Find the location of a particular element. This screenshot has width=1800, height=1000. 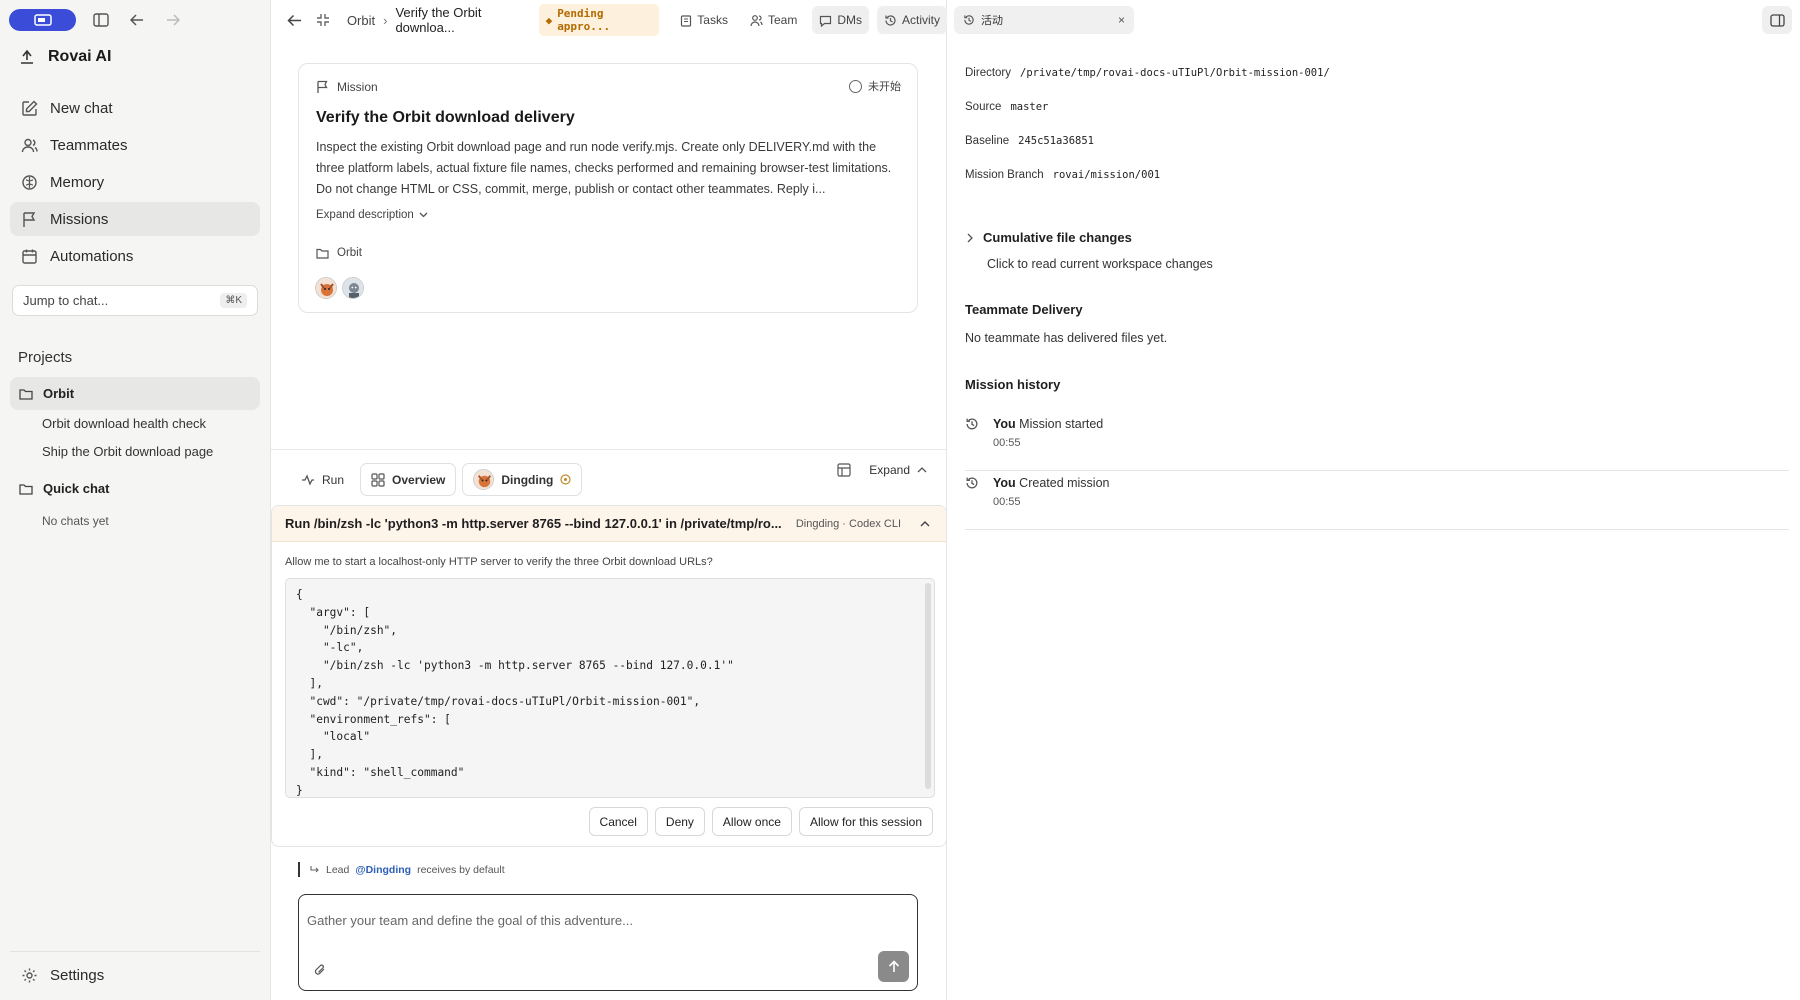

tab-run: Run is located at coordinates (322, 479).